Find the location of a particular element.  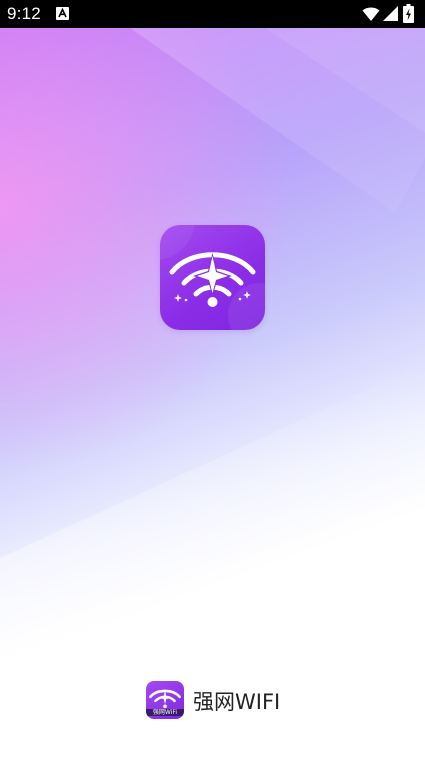

status-bar: 9:12 is located at coordinates (212, 14).